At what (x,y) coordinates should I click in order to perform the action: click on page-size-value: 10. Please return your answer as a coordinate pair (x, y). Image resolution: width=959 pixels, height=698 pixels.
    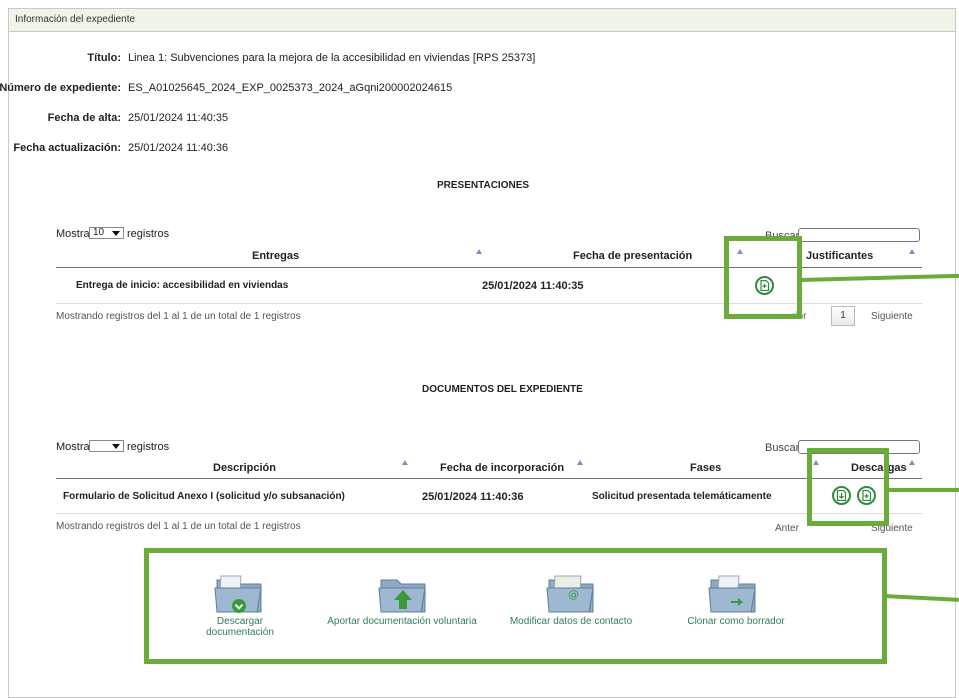
    Looking at the image, I should click on (99, 232).